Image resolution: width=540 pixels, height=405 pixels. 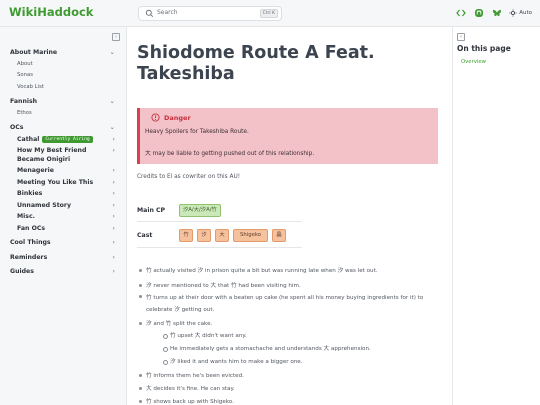 I want to click on sidebar-item-reminders: Reminders ›, so click(x=63, y=258).